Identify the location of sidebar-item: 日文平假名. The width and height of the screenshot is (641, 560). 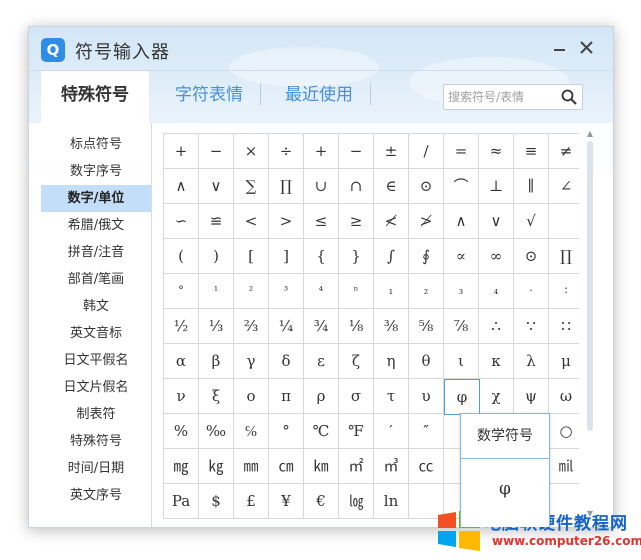
(96, 360).